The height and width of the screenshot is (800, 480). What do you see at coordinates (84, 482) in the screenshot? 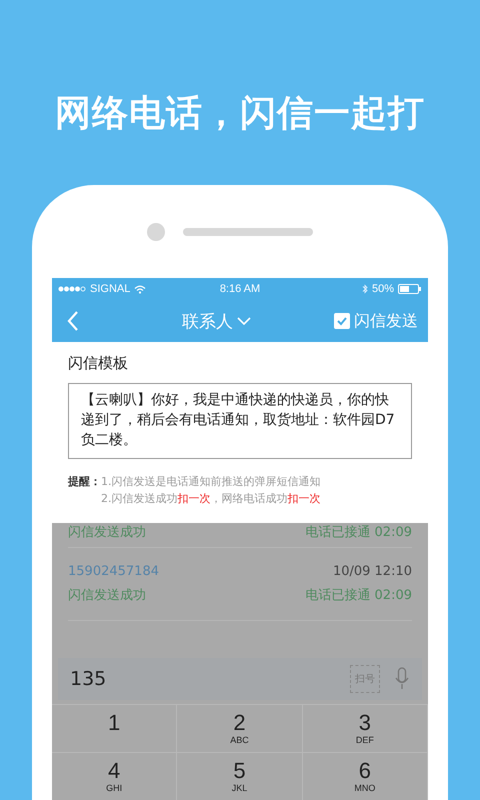
I see `reminder-label: 提醒：` at bounding box center [84, 482].